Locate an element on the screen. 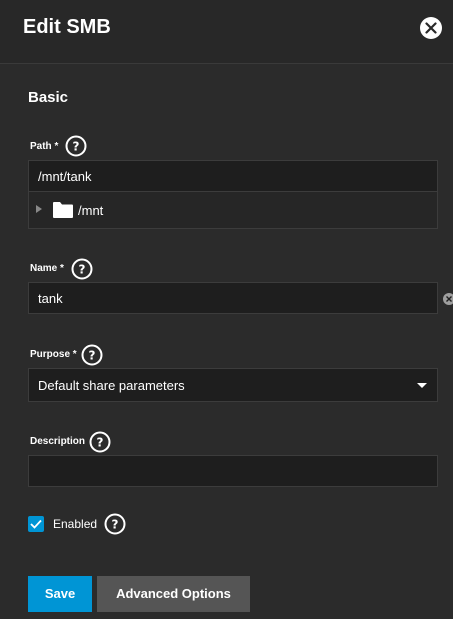 This screenshot has width=453, height=619. purpose-select: Default share parameters is located at coordinates (233, 385).